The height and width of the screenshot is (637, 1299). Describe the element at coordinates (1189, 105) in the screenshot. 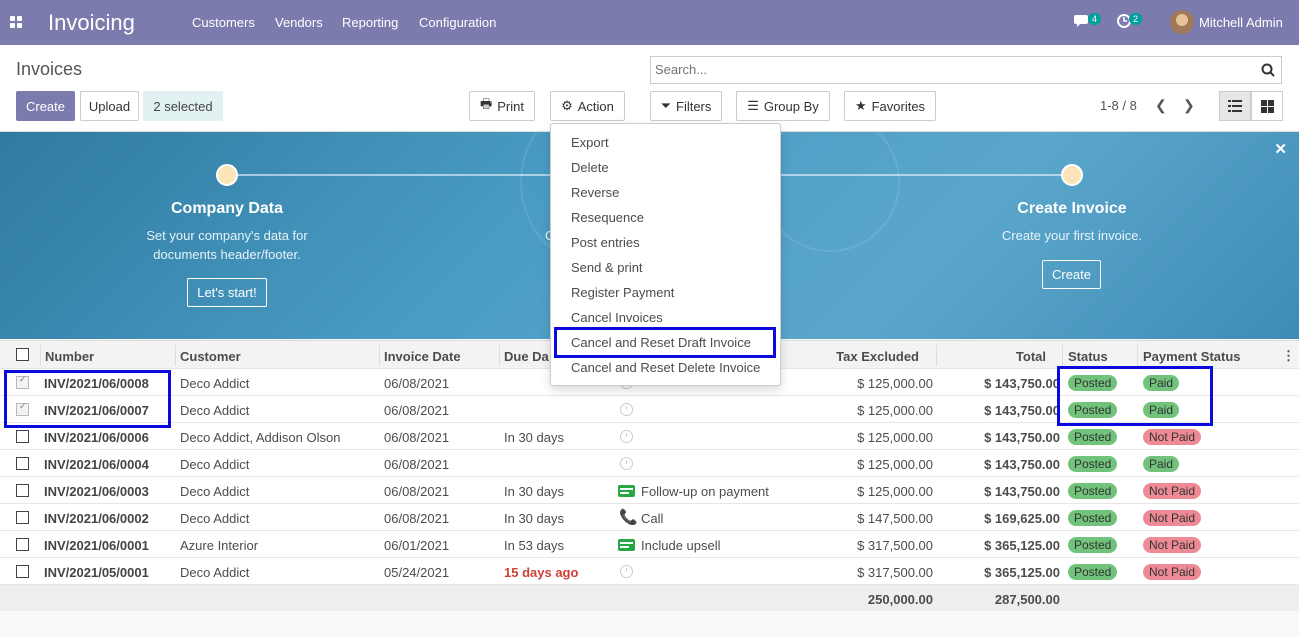

I see `chevron-right-icon: ❯` at that location.